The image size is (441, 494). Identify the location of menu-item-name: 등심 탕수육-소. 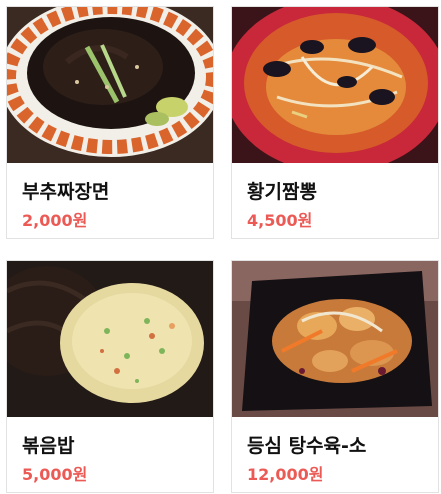
(307, 446).